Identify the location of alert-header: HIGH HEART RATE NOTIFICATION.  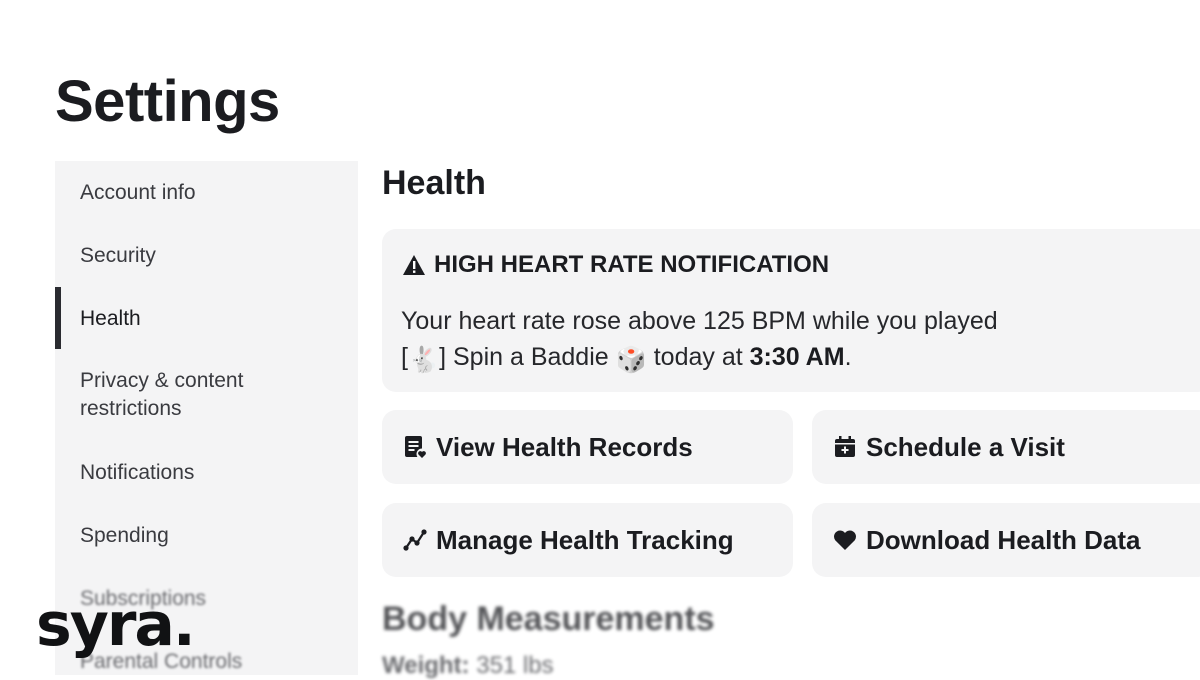
(615, 265).